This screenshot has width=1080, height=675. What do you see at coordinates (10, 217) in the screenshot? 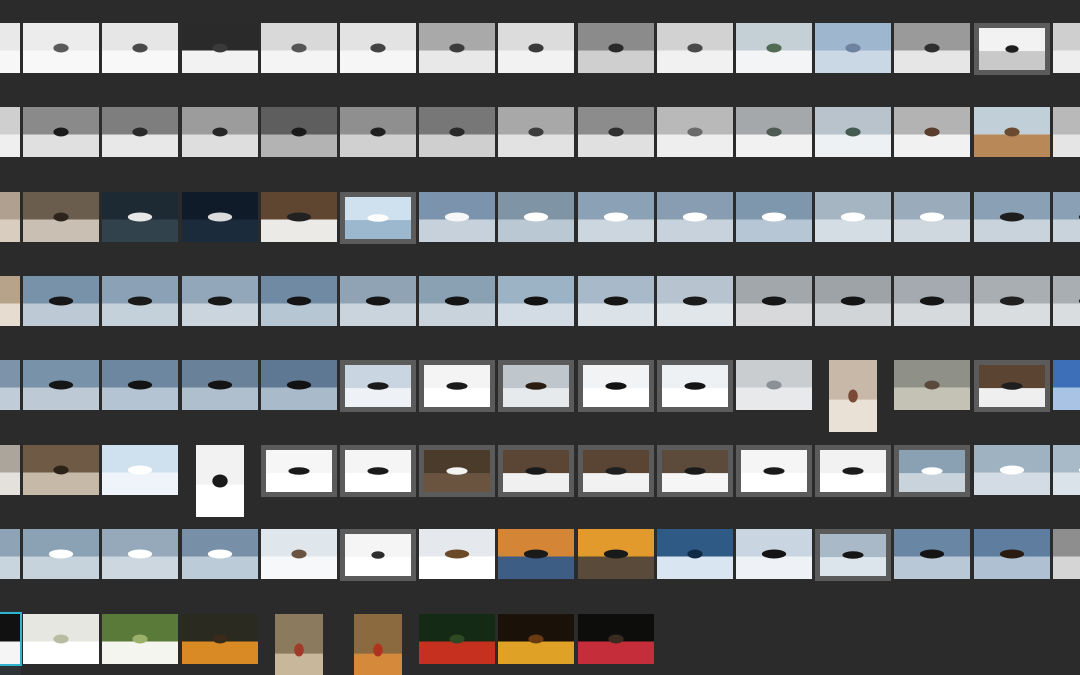
I see `photo-thumbnail-owl-partial` at bounding box center [10, 217].